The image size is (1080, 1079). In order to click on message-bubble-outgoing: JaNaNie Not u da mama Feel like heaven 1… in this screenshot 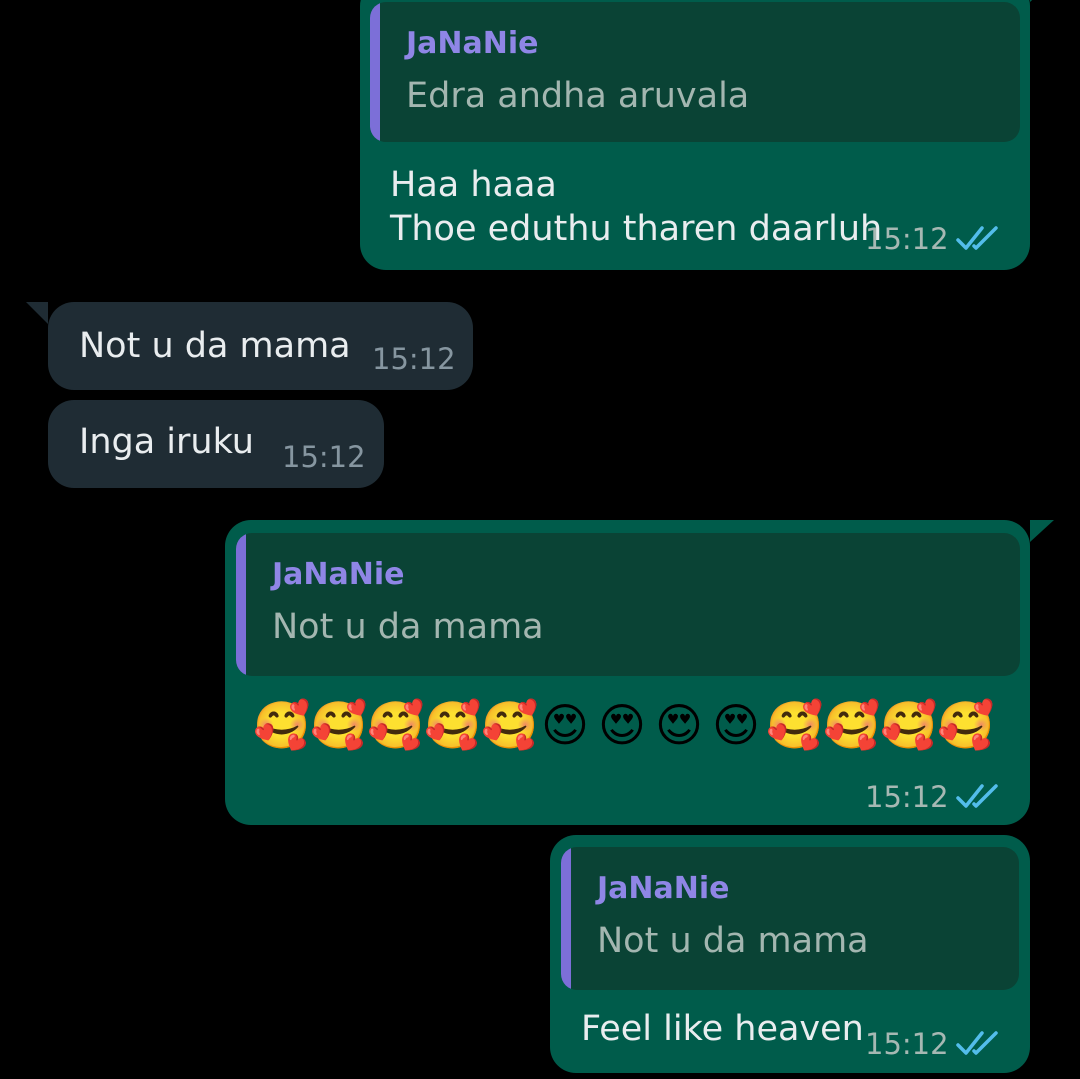, I will do `click(790, 954)`.